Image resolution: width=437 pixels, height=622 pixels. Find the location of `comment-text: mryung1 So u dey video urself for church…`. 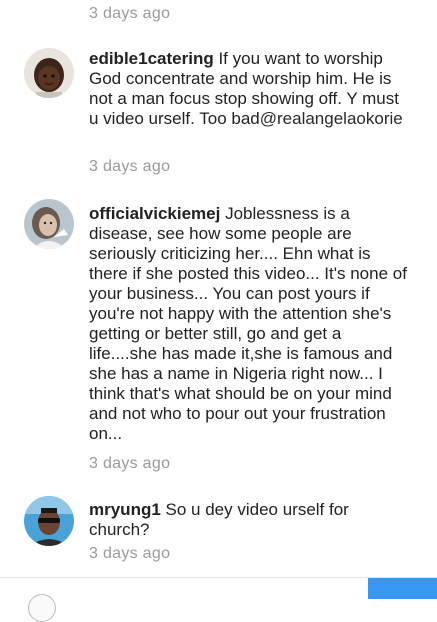

comment-text: mryung1 So u dey video urself for church… is located at coordinates (249, 520).